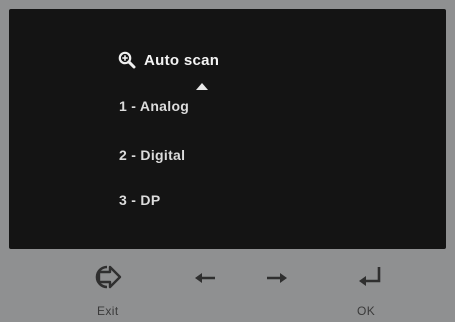 This screenshot has width=455, height=322. I want to click on enter-return-icon, so click(370, 277).